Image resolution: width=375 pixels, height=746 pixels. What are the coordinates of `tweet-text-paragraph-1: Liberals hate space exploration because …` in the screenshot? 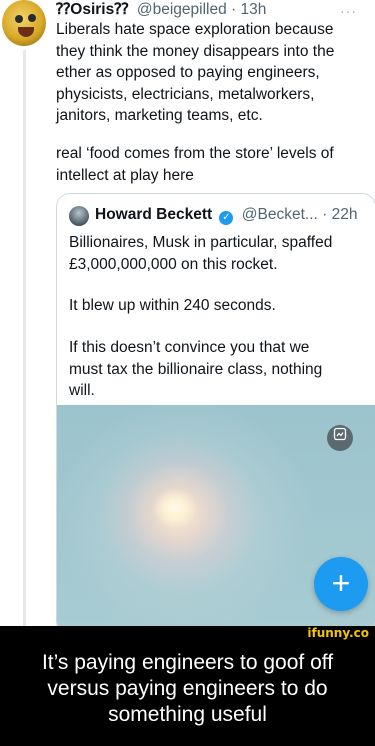 It's located at (195, 72).